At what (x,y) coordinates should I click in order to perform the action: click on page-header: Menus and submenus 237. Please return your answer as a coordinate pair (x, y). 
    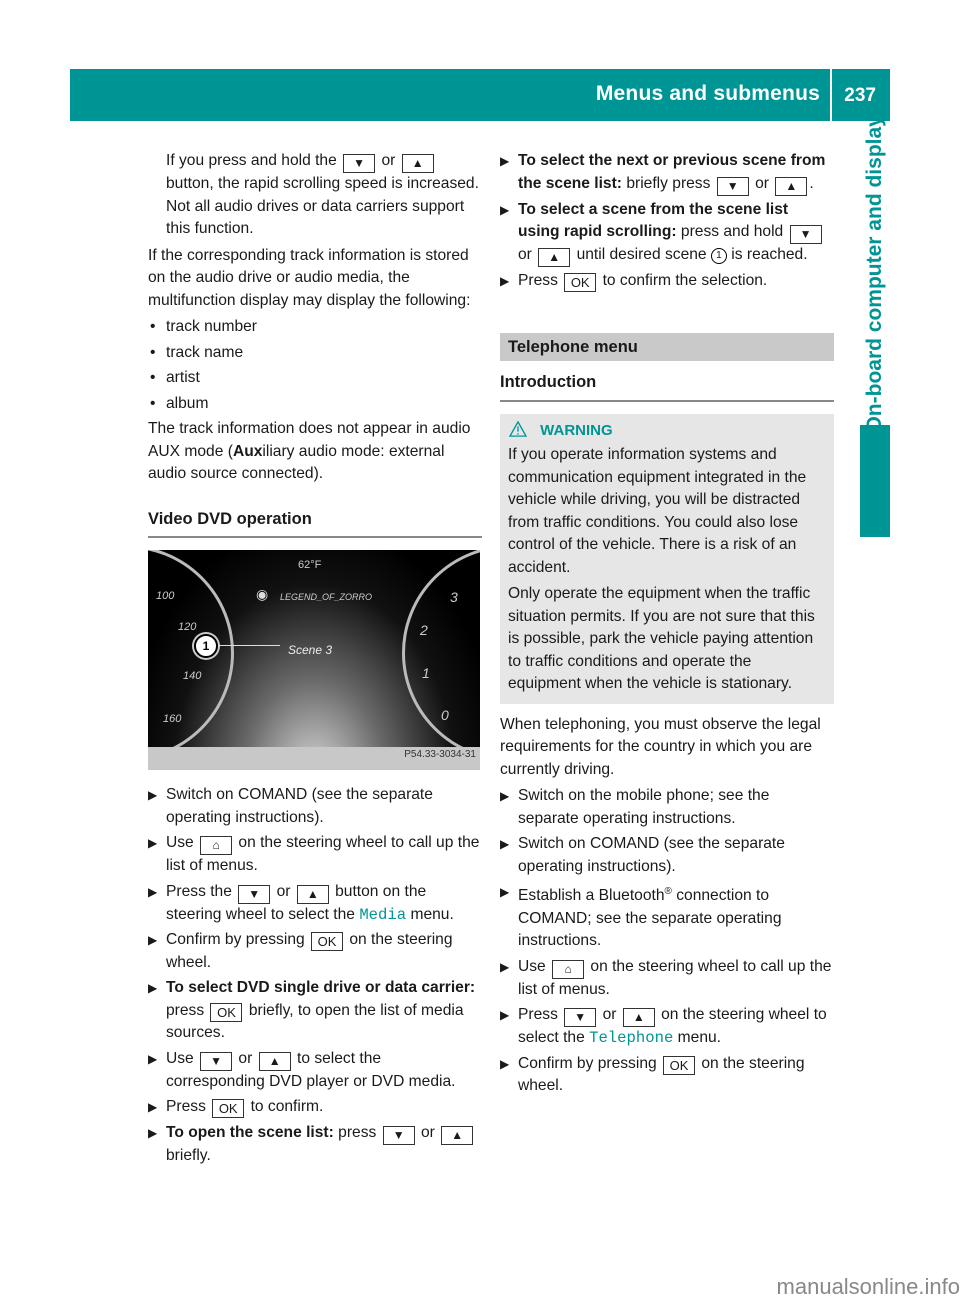
    Looking at the image, I should click on (480, 95).